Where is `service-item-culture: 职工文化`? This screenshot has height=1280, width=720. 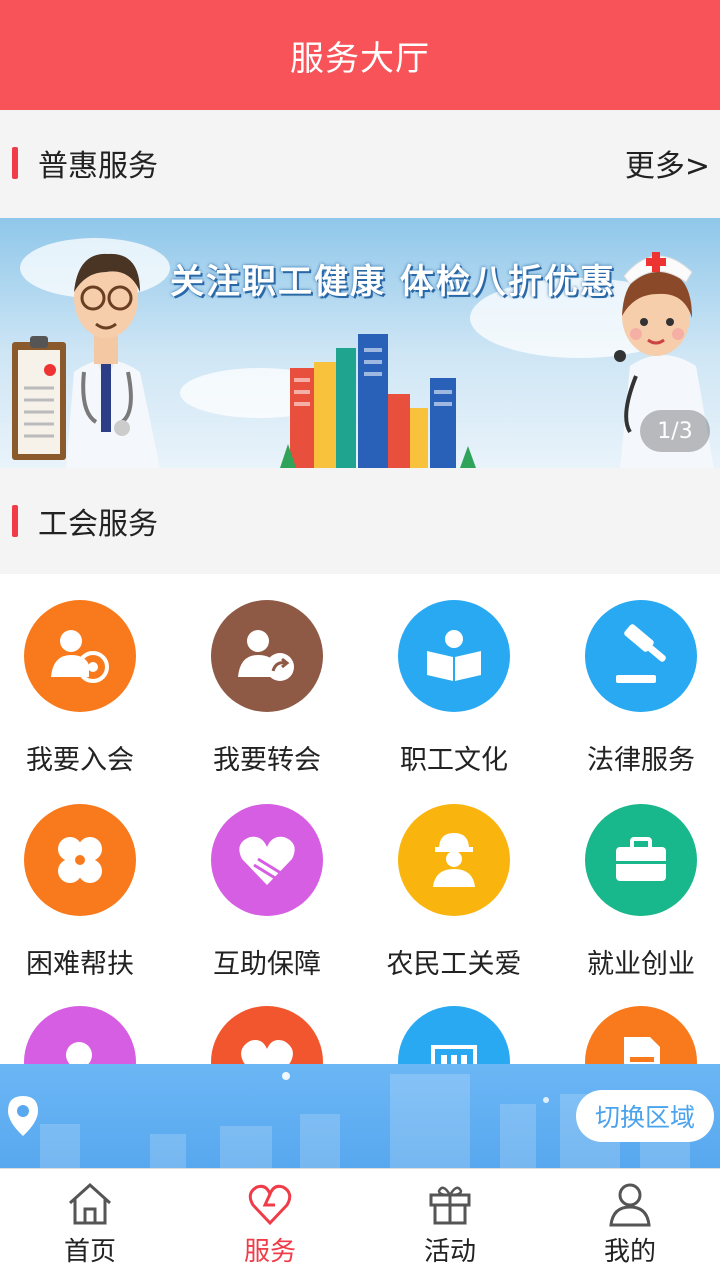 service-item-culture: 职工文化 is located at coordinates (454, 688).